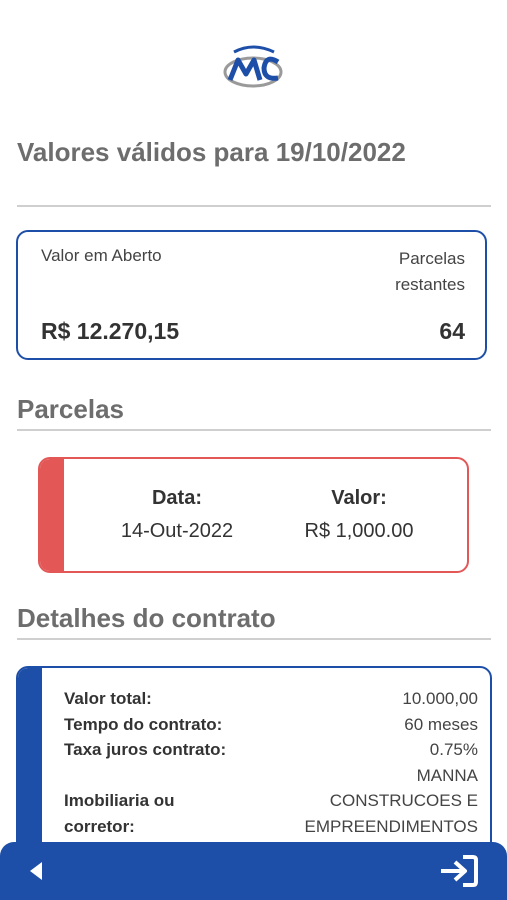 The image size is (507, 900). Describe the element at coordinates (143, 724) in the screenshot. I see `contract-row-label: Tempo do contrato:` at that location.